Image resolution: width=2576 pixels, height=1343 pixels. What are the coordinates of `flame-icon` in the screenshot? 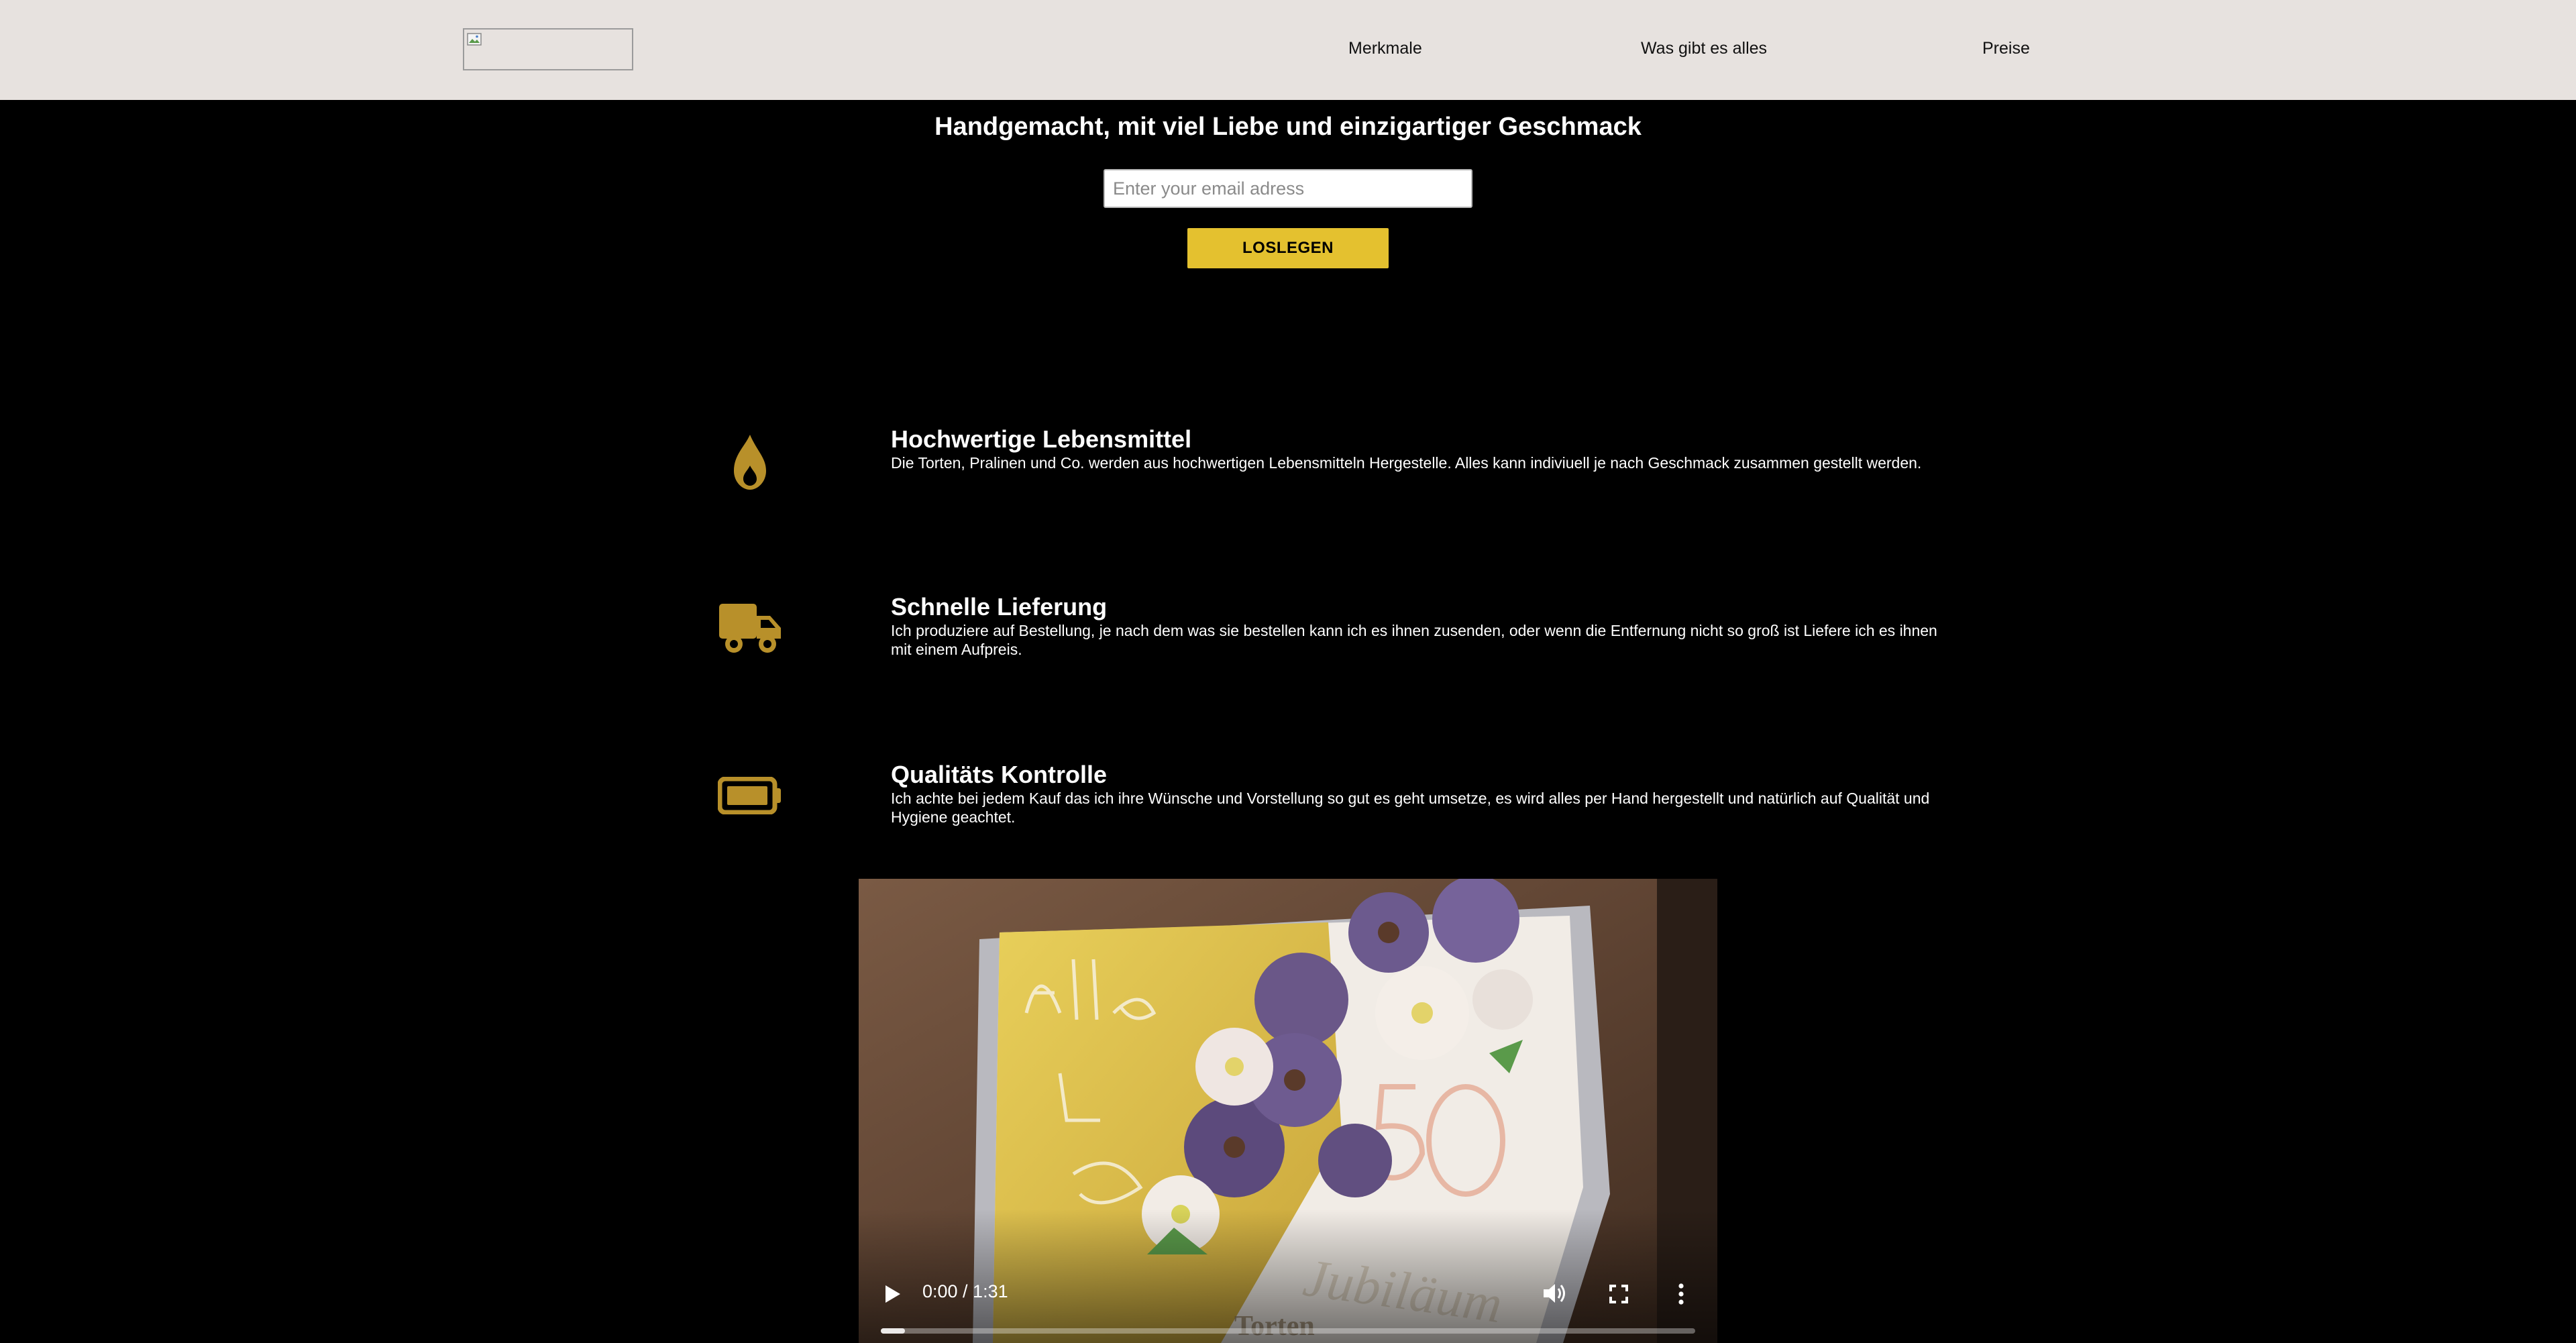 It's located at (750, 462).